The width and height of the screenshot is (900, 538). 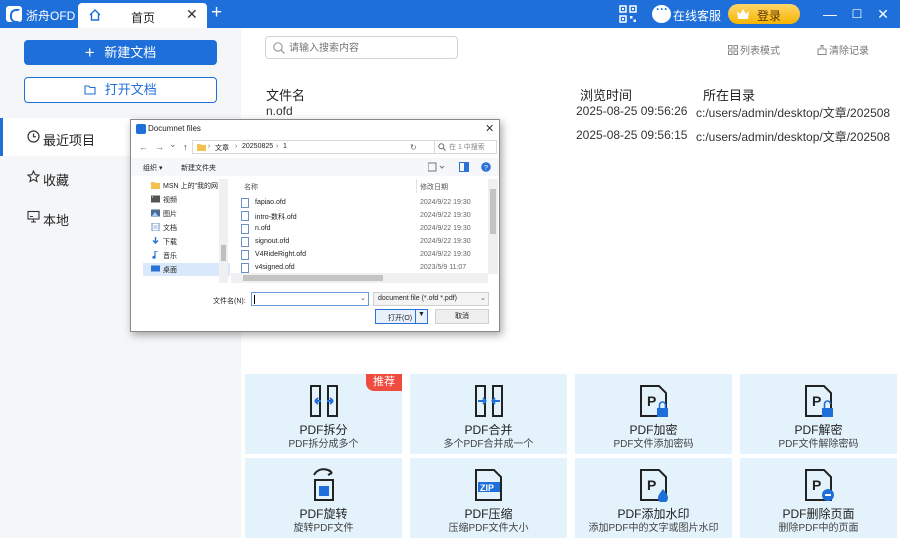 What do you see at coordinates (254, 299) in the screenshot?
I see `text-cursor` at bounding box center [254, 299].